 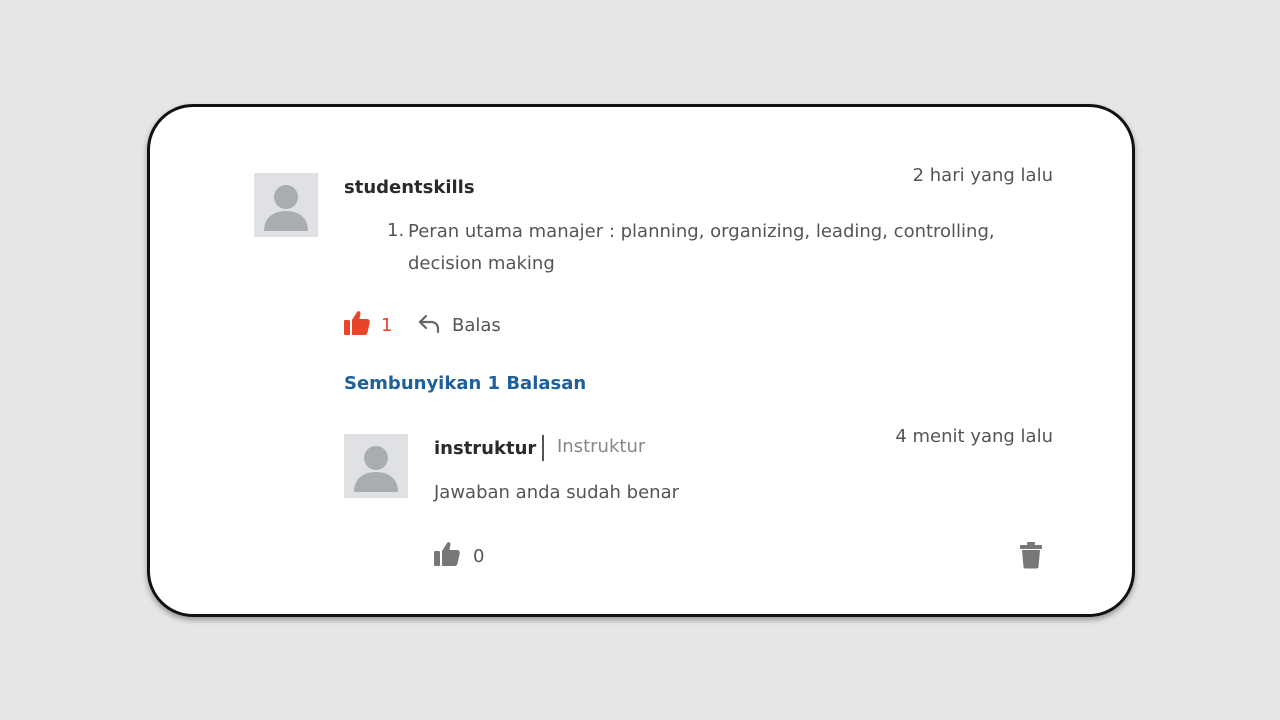 What do you see at coordinates (476, 325) in the screenshot?
I see `reply-label: Balas` at bounding box center [476, 325].